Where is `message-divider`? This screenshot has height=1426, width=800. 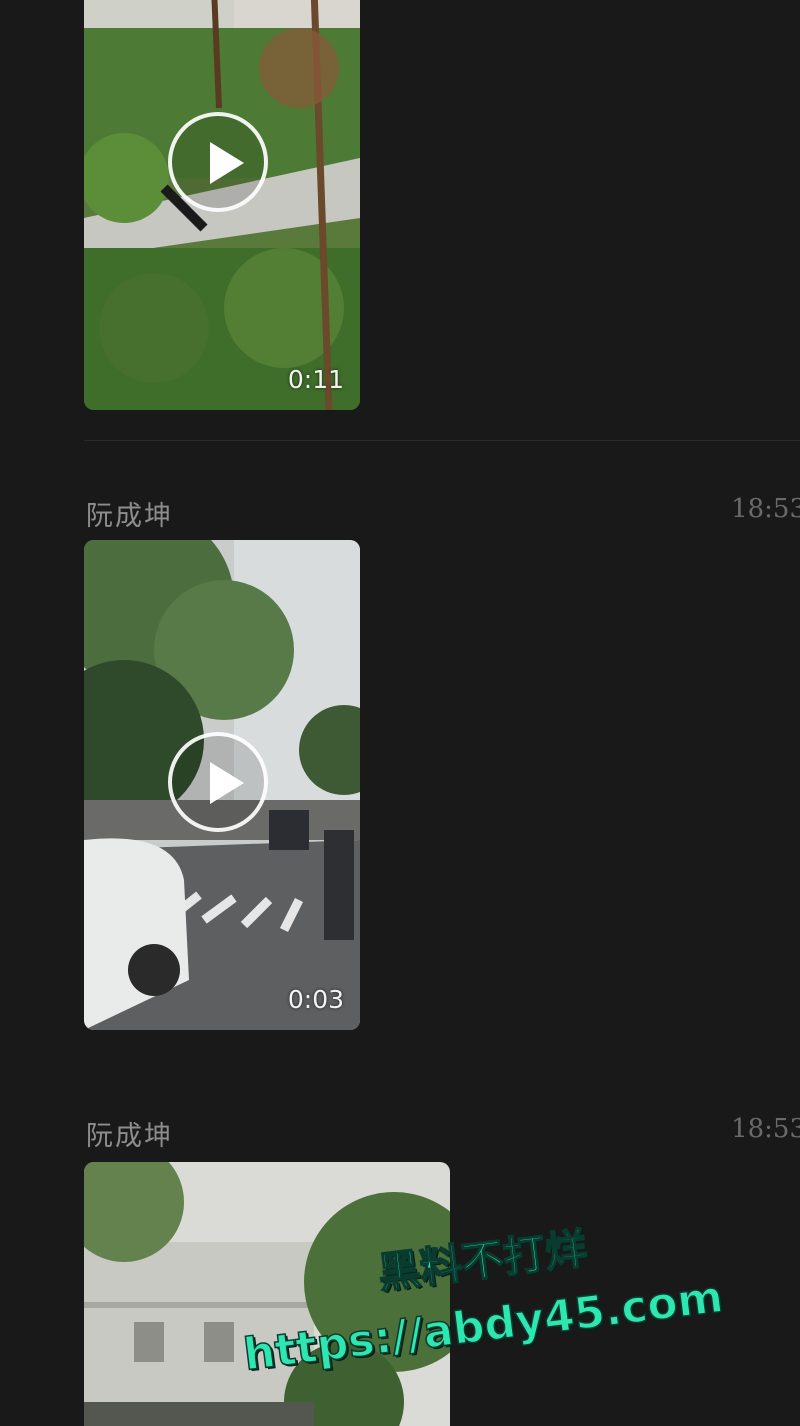 message-divider is located at coordinates (442, 440).